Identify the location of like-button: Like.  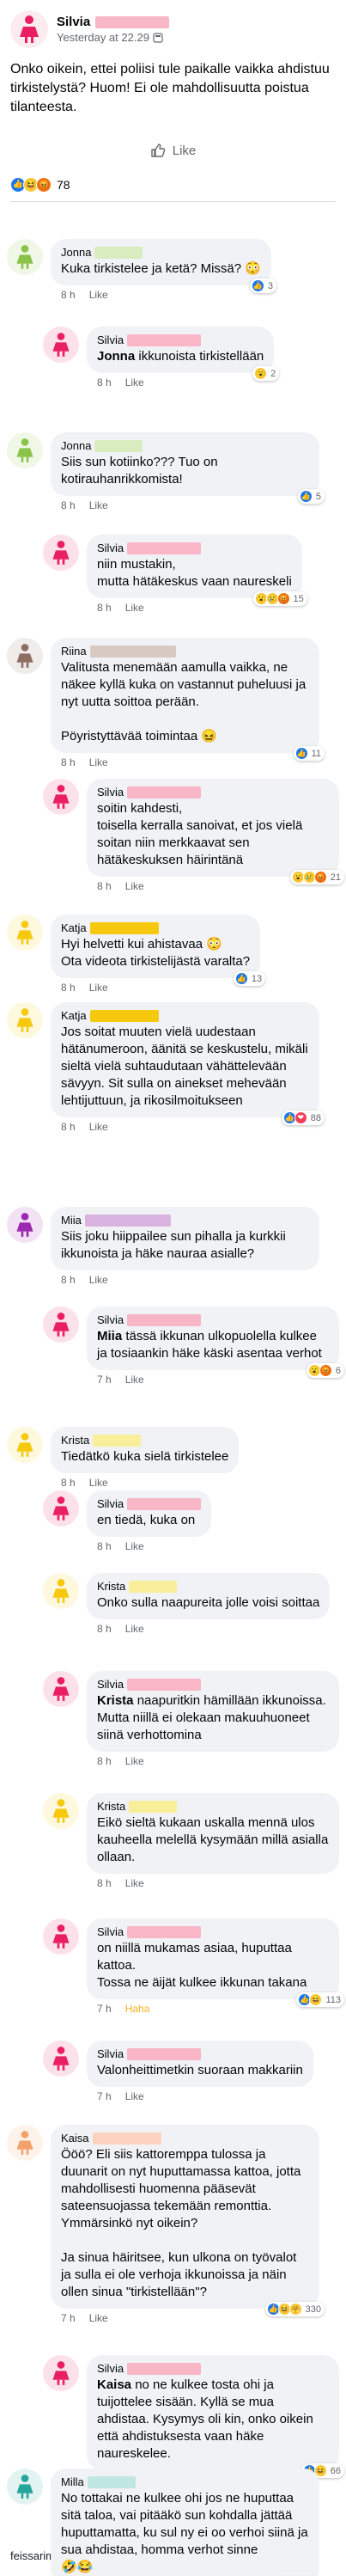
(173, 150).